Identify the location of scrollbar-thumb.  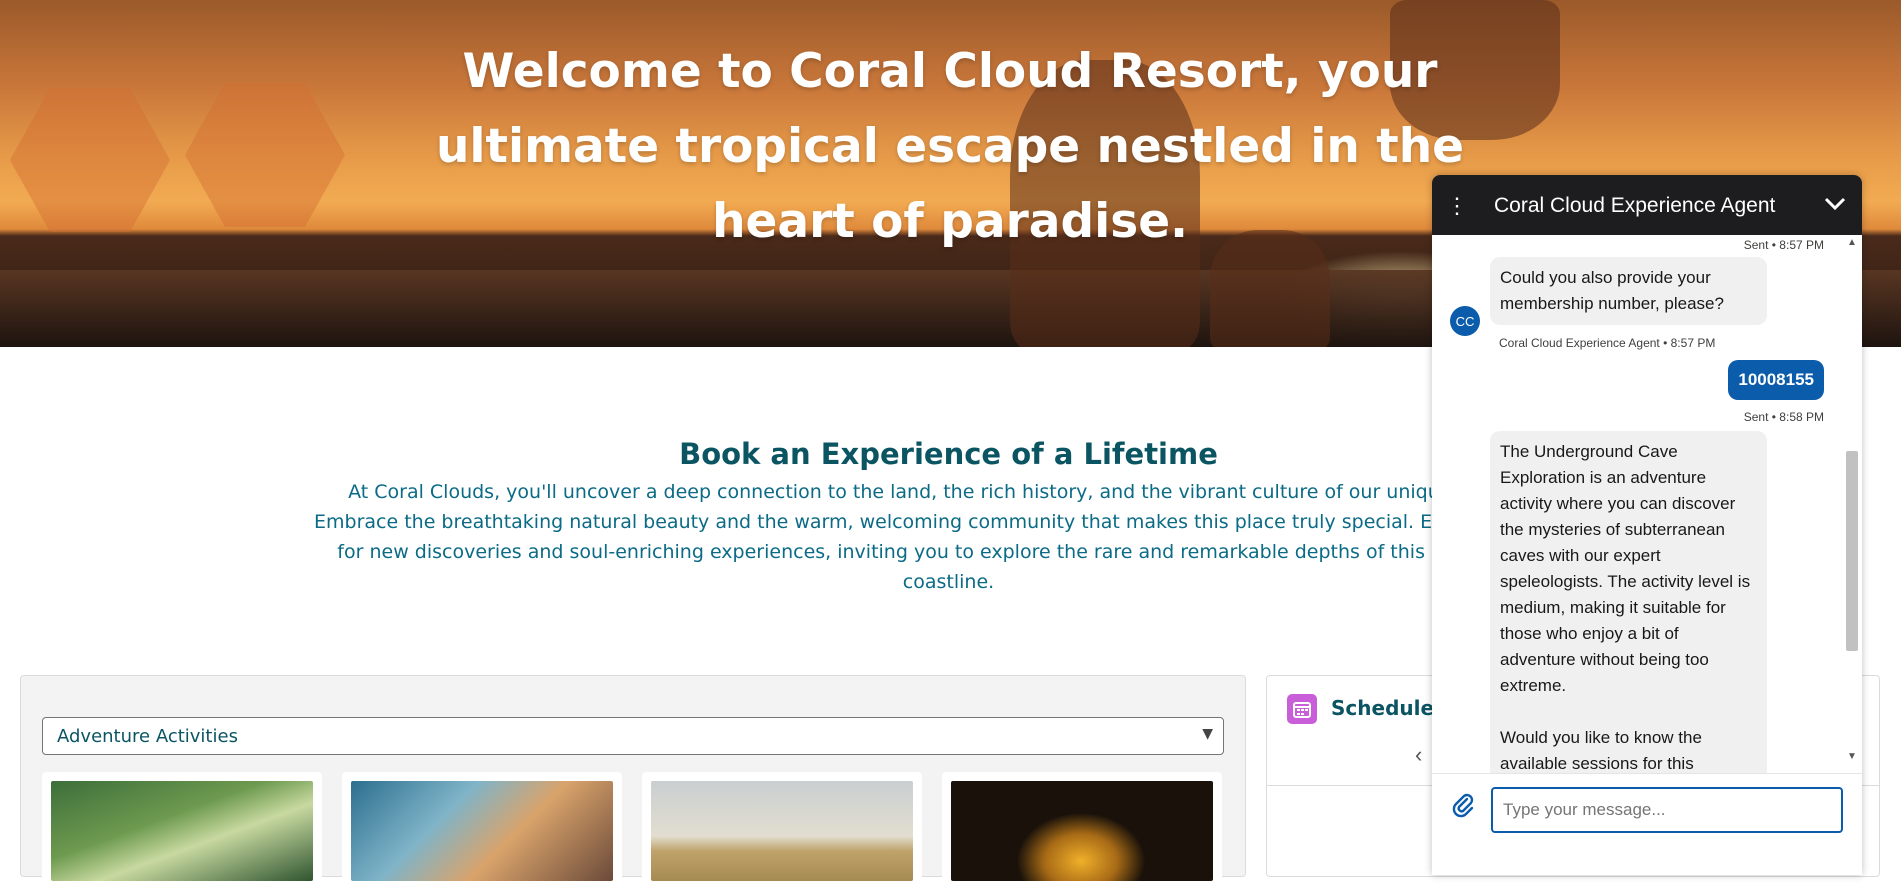
(1852, 551).